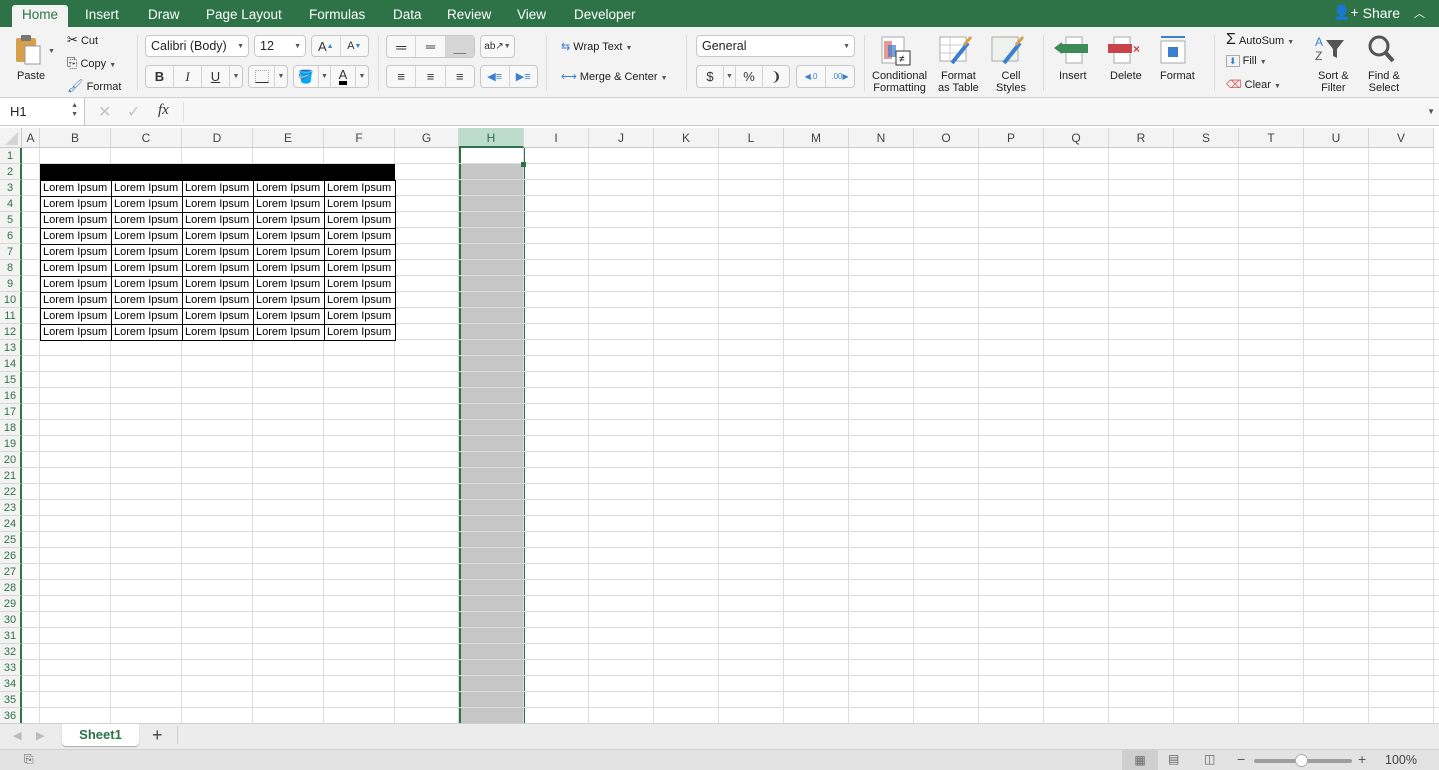 This screenshot has width=1439, height=770. Describe the element at coordinates (75, 138) in the screenshot. I see `column-header-b: B` at that location.